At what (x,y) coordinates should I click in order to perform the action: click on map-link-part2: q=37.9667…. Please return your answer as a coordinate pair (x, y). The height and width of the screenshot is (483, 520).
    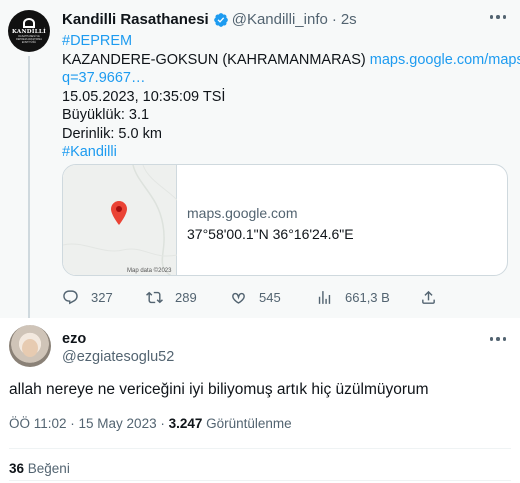
    Looking at the image, I should click on (286, 78).